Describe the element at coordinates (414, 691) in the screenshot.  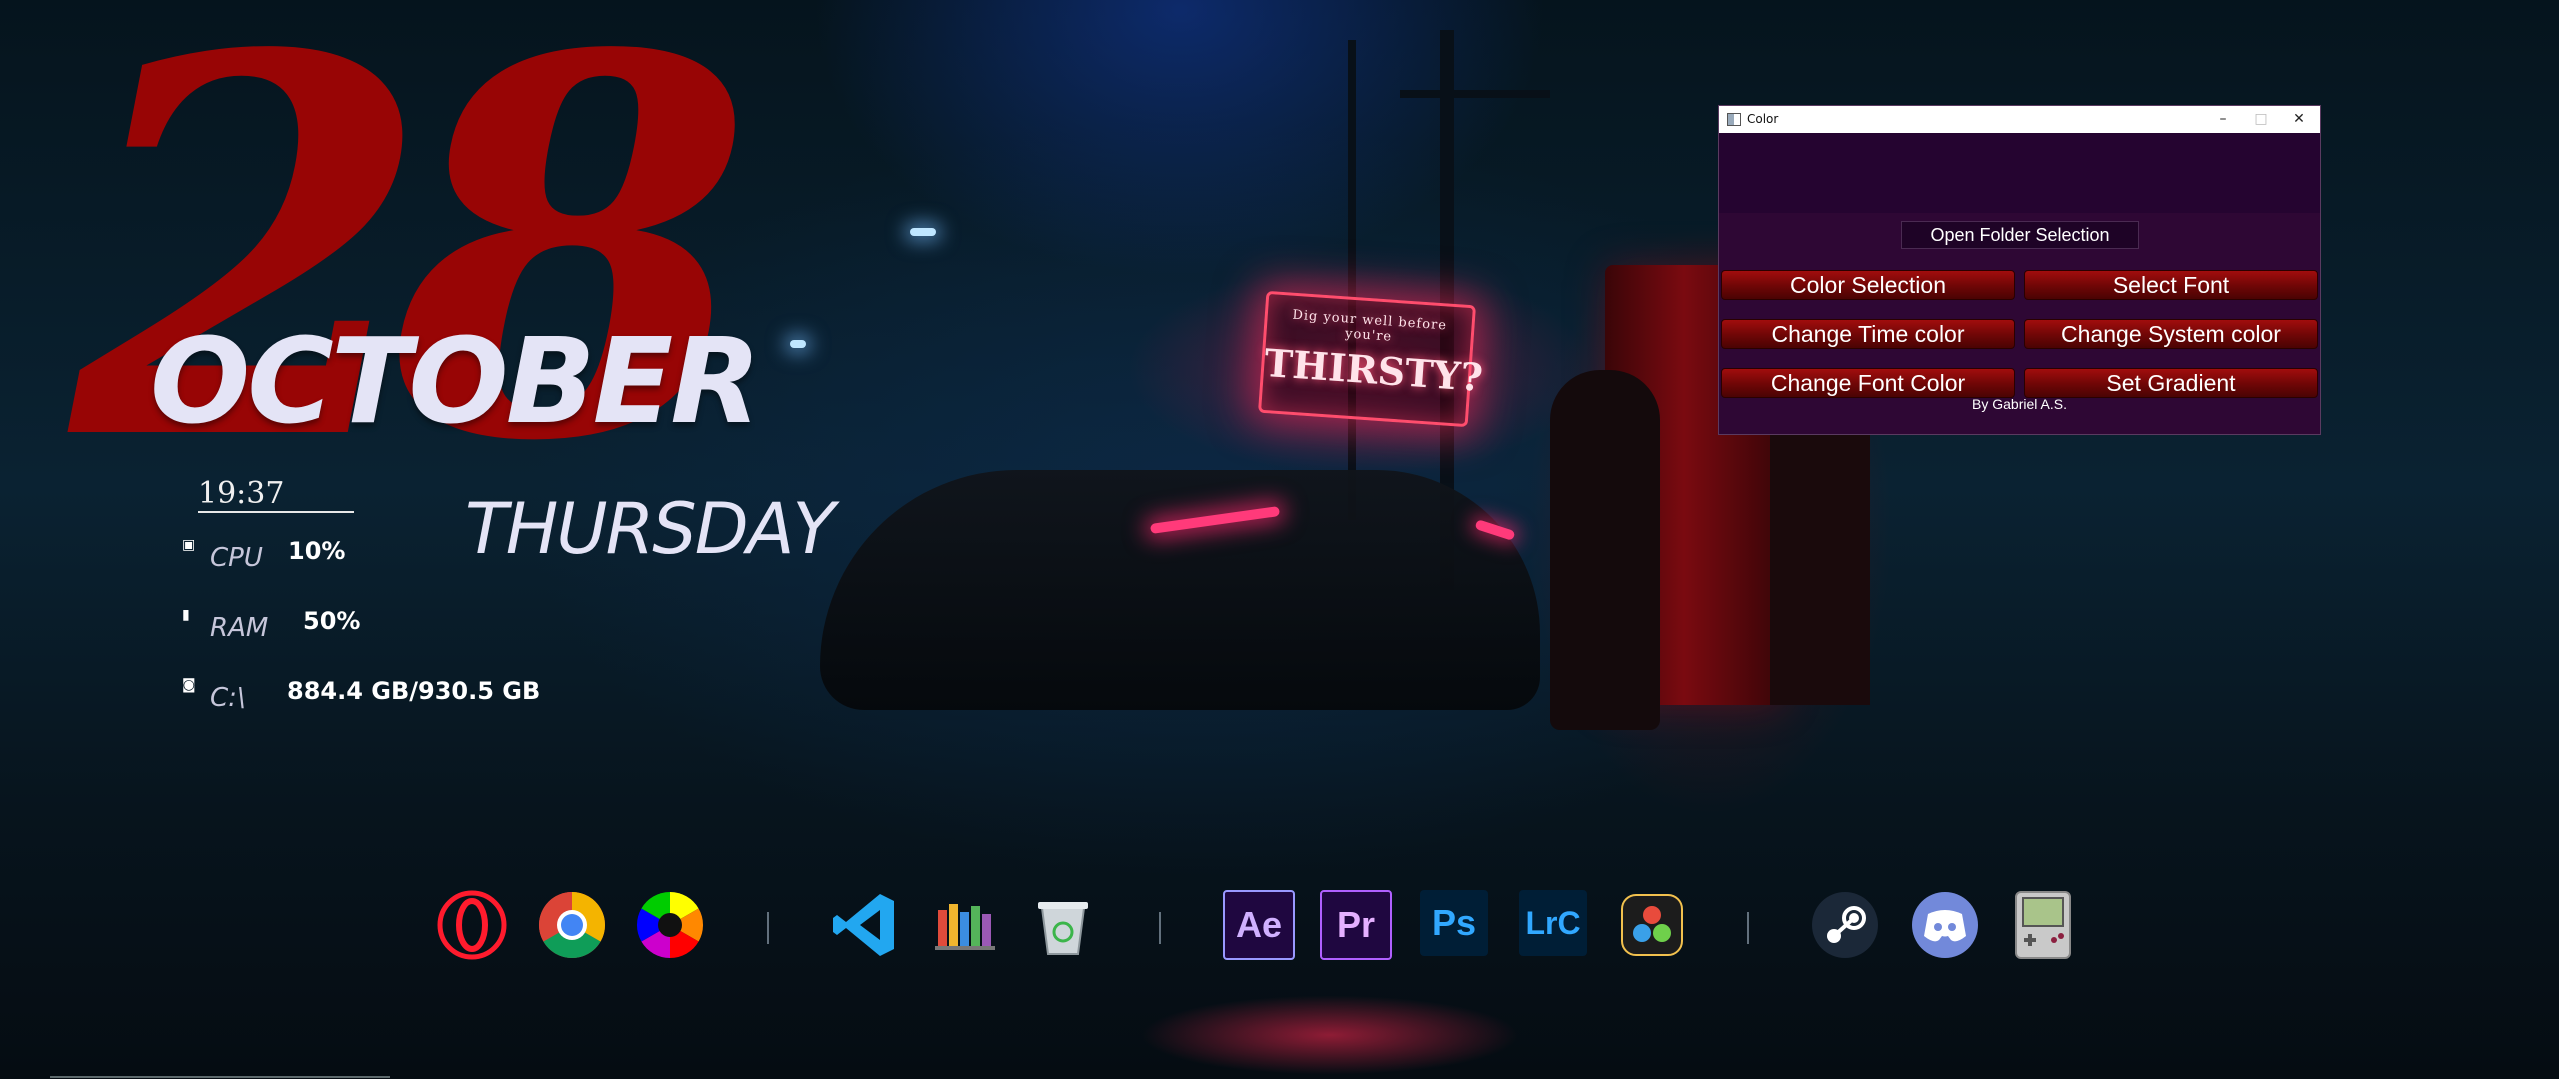
I see `drive-value: 884.4 GB/930.5 GB` at that location.